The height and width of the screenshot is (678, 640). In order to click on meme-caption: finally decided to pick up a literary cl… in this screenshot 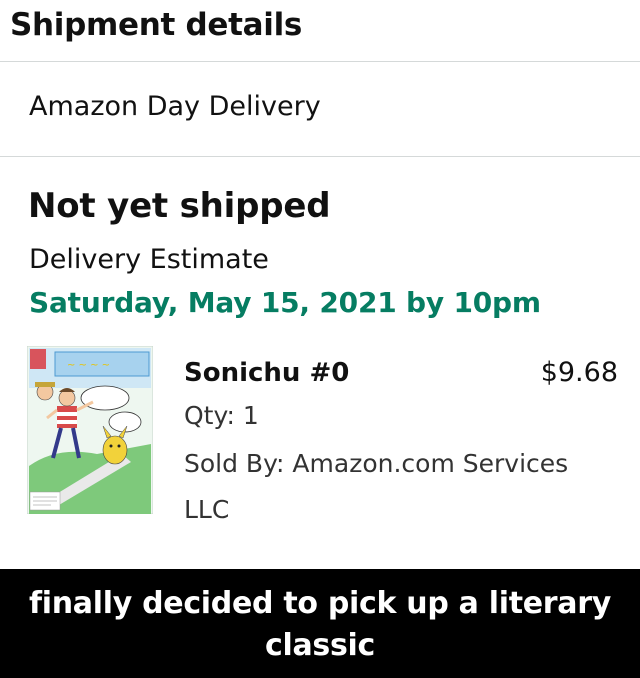, I will do `click(320, 624)`.